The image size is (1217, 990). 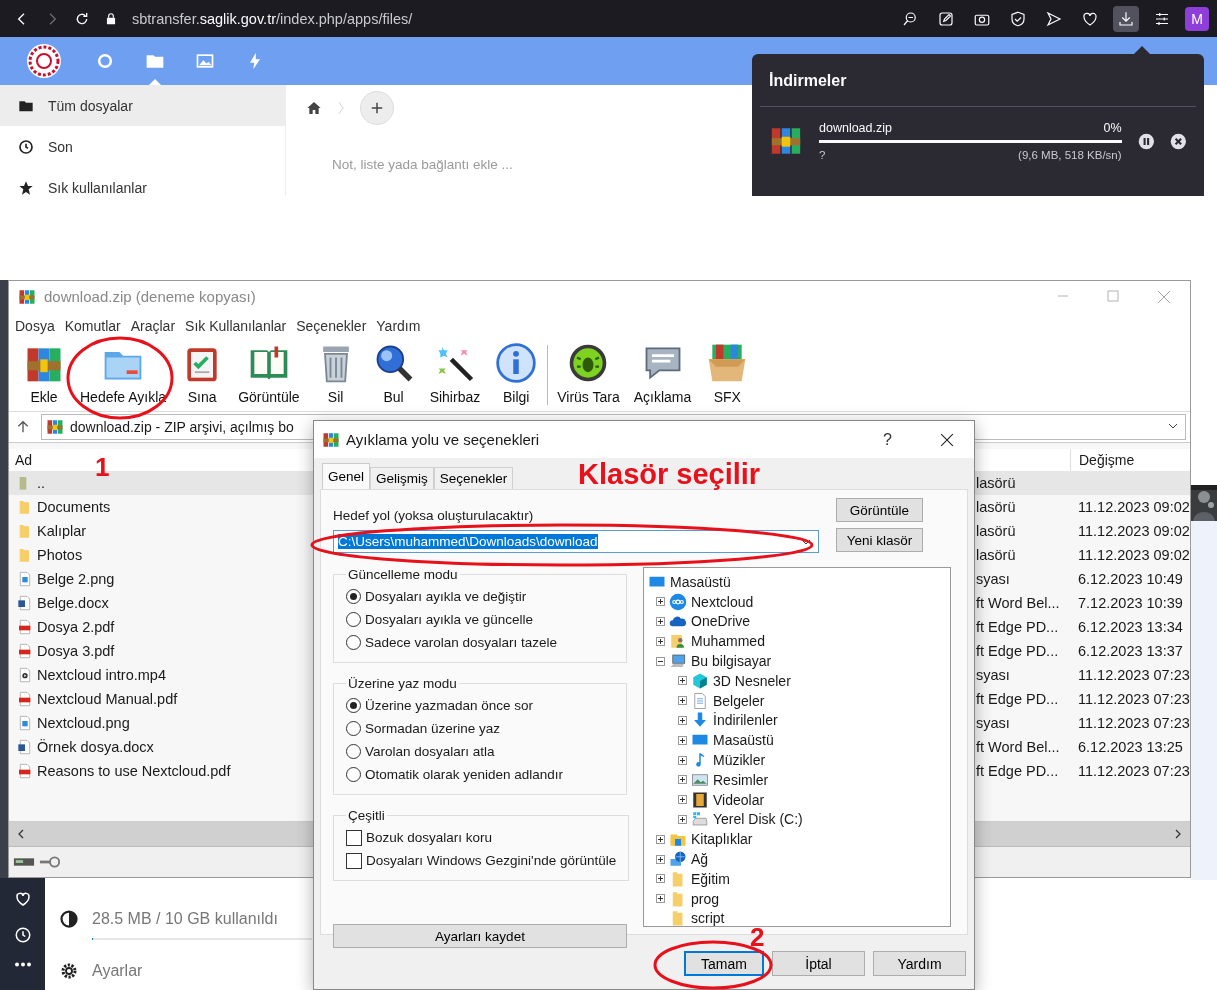 I want to click on annotation-text: 1, so click(x=102, y=467).